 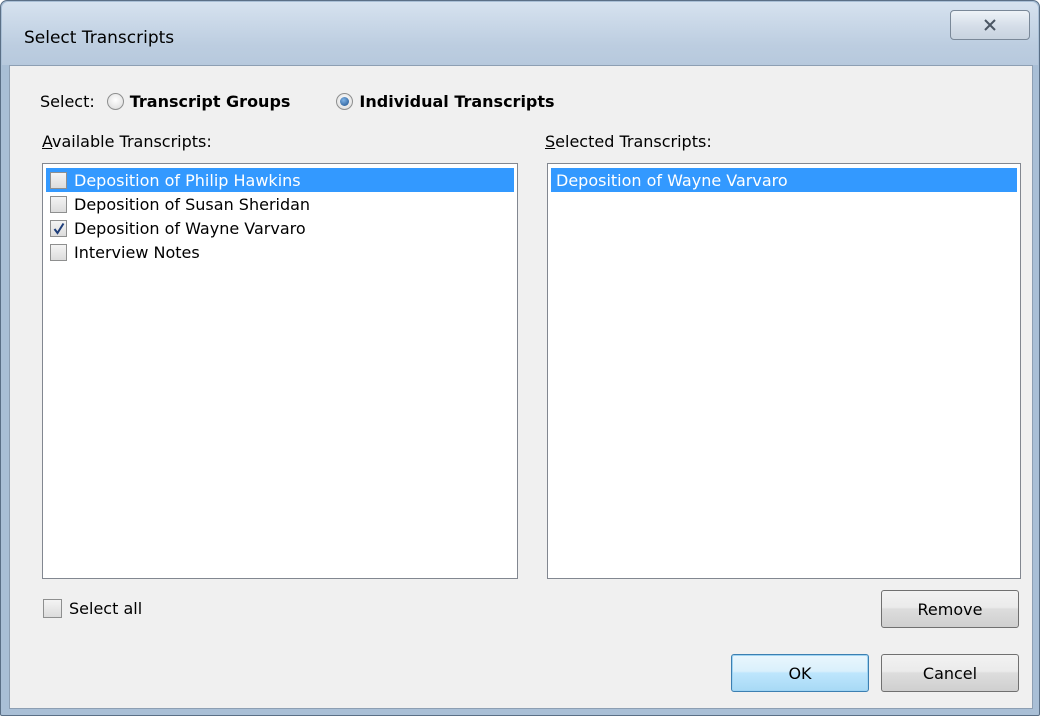 What do you see at coordinates (210, 101) in the screenshot?
I see `radio-label-transcript-groups: Transcript Groups` at bounding box center [210, 101].